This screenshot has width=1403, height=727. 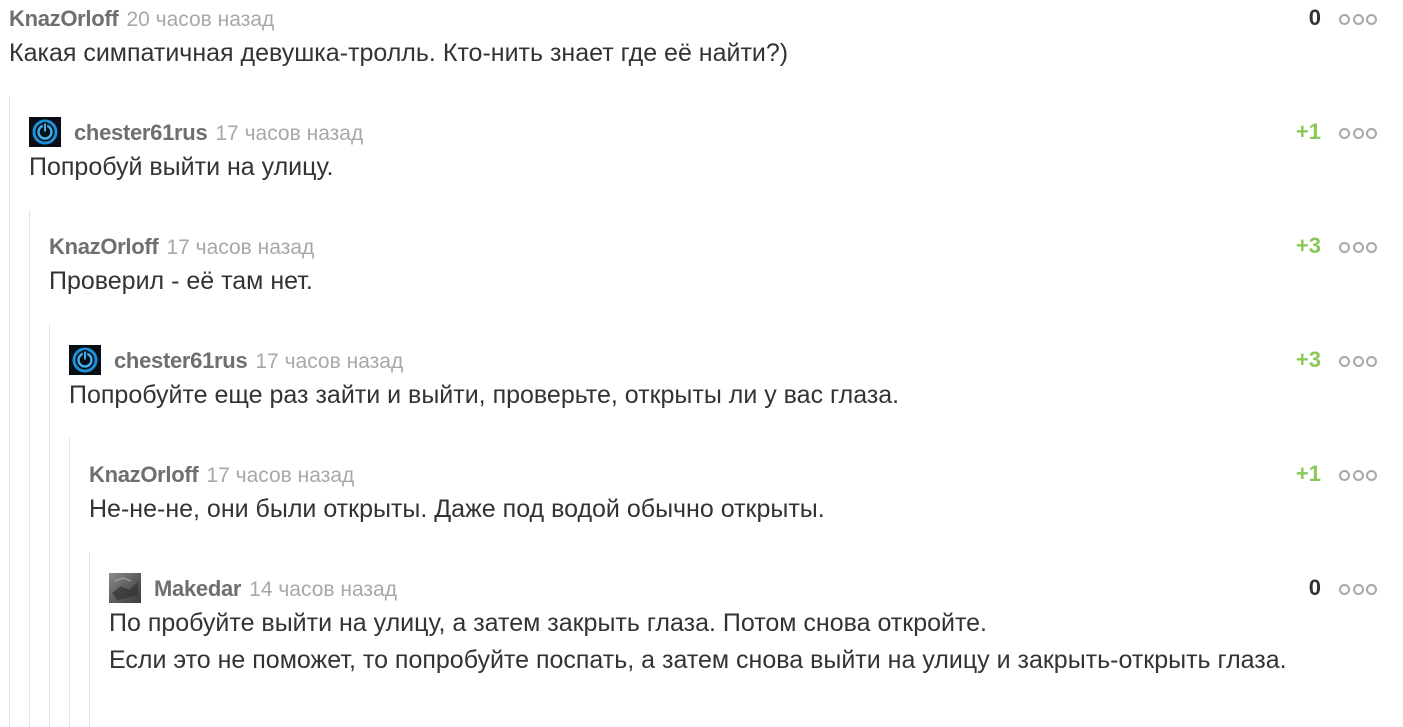 I want to click on comment-author: Makedar 14 часов назад, so click(x=275, y=589).